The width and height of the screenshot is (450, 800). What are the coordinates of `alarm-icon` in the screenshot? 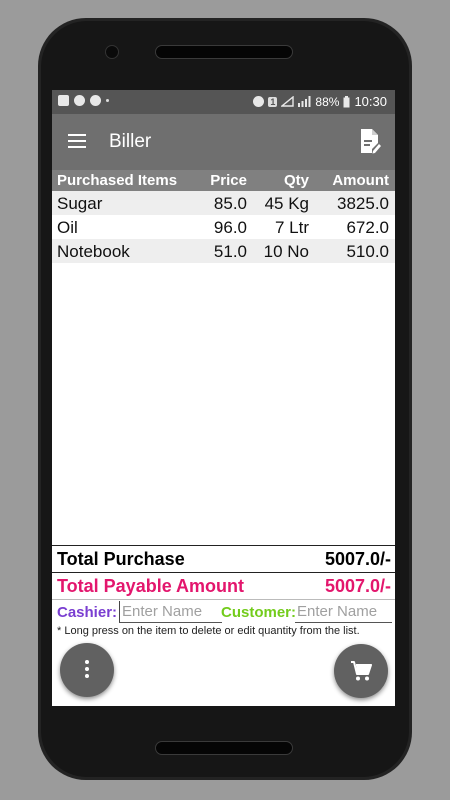 It's located at (259, 101).